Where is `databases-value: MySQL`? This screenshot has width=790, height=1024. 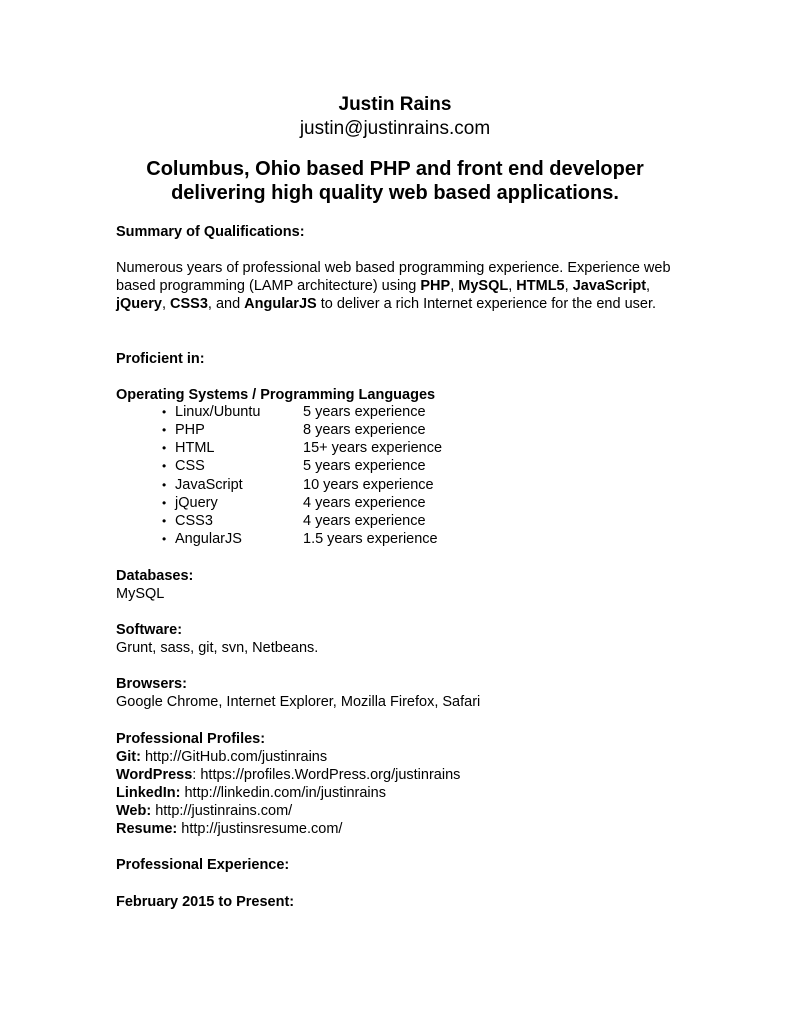 databases-value: MySQL is located at coordinates (140, 594).